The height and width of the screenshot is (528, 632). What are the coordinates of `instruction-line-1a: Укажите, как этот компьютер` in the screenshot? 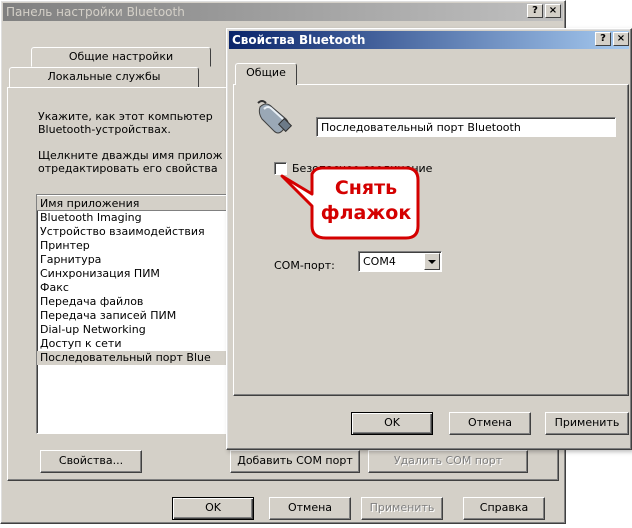 It's located at (125, 116).